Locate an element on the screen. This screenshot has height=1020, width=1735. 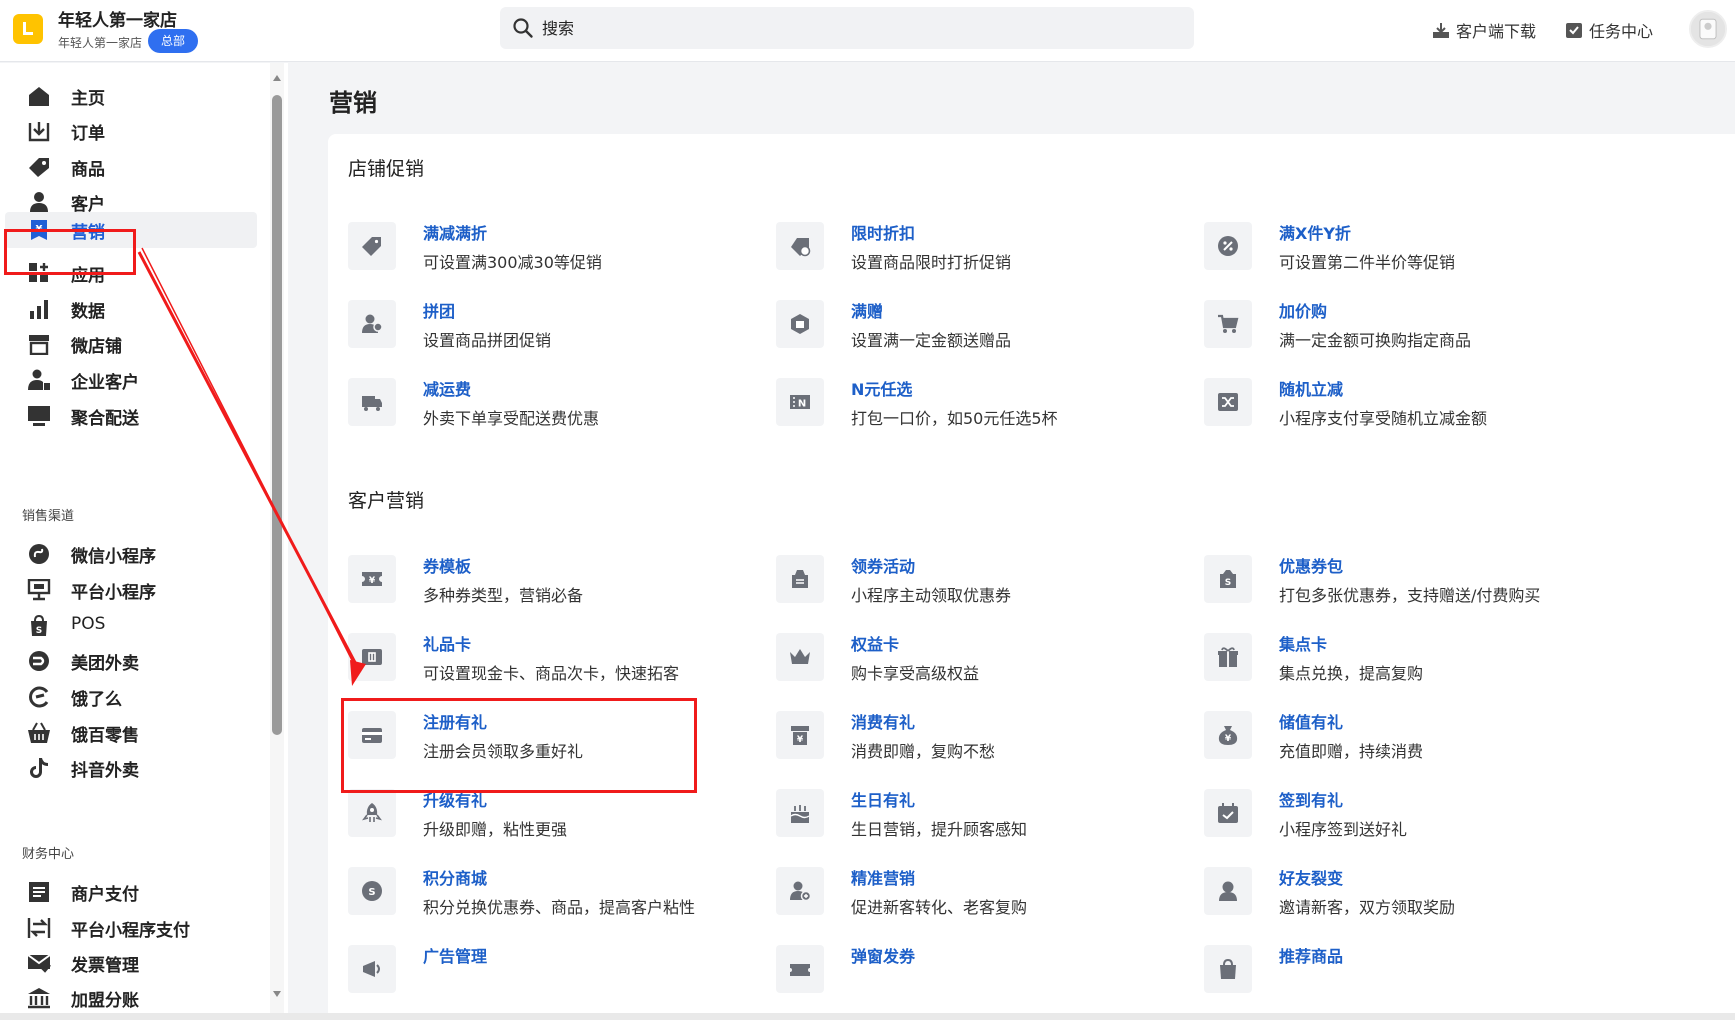
document-icon is located at coordinates (39, 892).